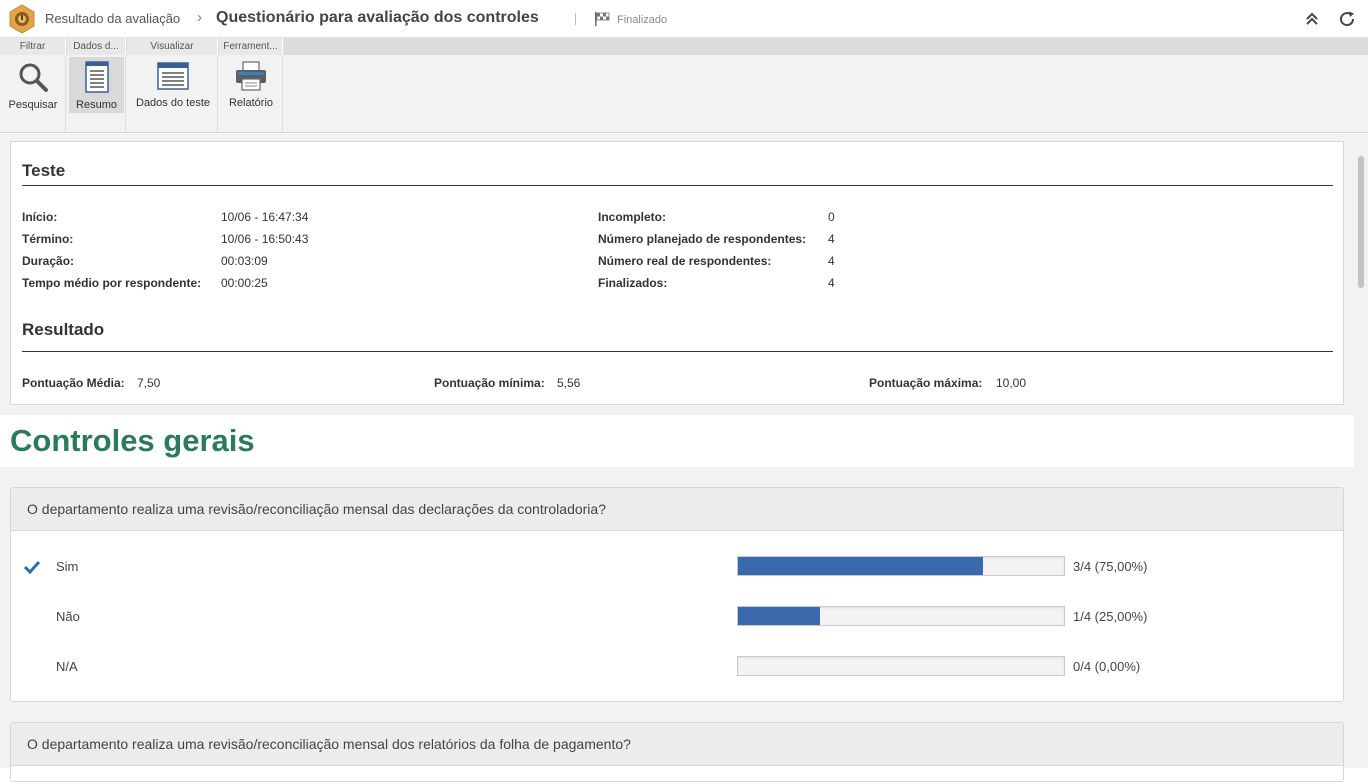 The image size is (1368, 782). I want to click on min-score-label: Pontuação mínima:, so click(489, 383).